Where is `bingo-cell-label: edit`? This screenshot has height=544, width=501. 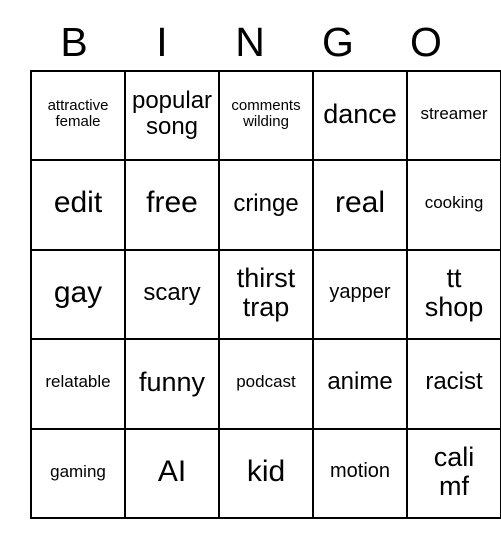 bingo-cell-label: edit is located at coordinates (78, 203).